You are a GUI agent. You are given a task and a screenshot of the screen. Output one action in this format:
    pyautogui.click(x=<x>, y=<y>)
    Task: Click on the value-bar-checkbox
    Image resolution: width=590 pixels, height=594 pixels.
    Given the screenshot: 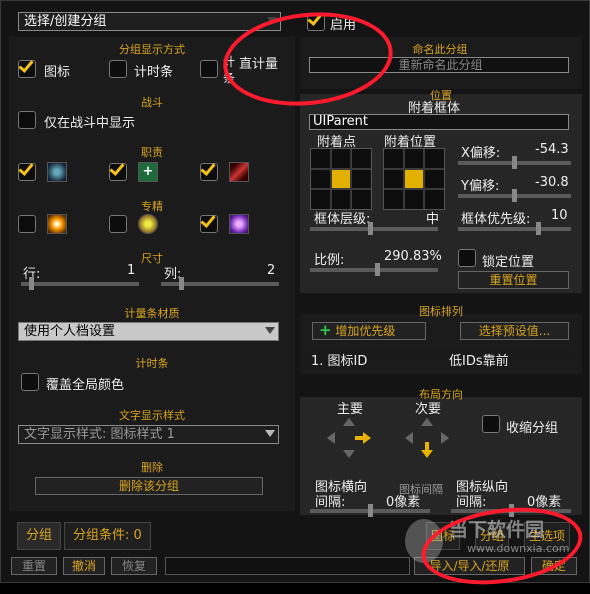 What is the action you would take?
    pyautogui.click(x=209, y=69)
    